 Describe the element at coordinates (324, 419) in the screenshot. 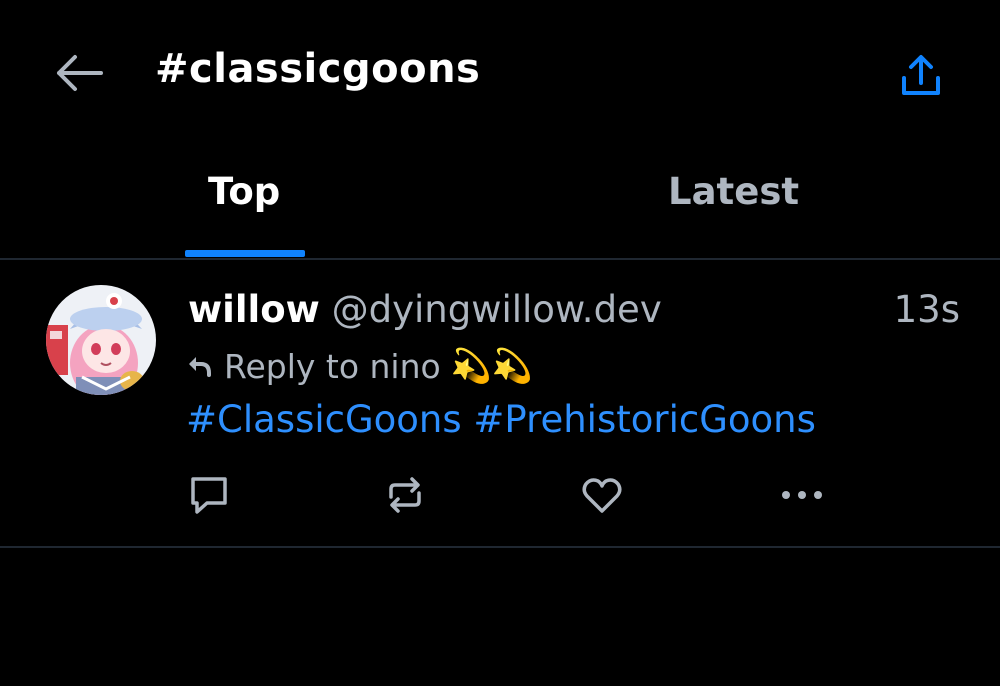

I see `hashtag-link: #ClassicGoons` at that location.